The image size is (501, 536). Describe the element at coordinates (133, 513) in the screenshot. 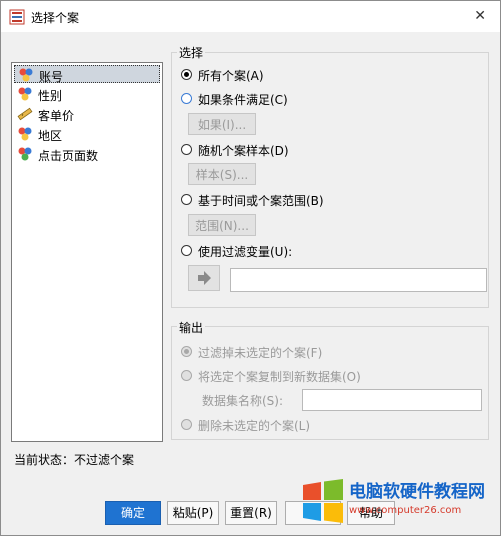

I see `ok-button: 确定` at that location.